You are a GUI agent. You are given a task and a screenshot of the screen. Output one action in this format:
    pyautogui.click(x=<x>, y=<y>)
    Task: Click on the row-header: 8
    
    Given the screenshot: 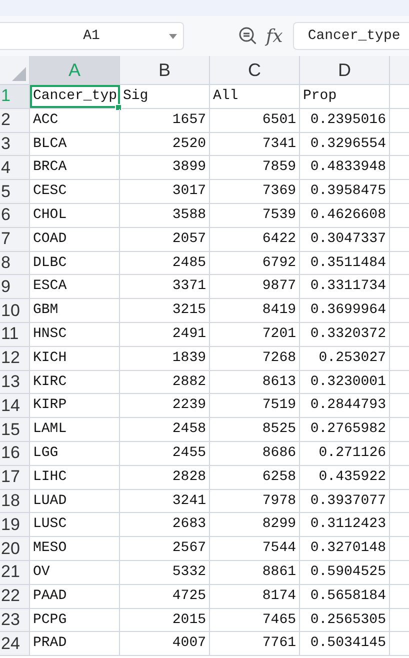 What is the action you would take?
    pyautogui.click(x=15, y=263)
    